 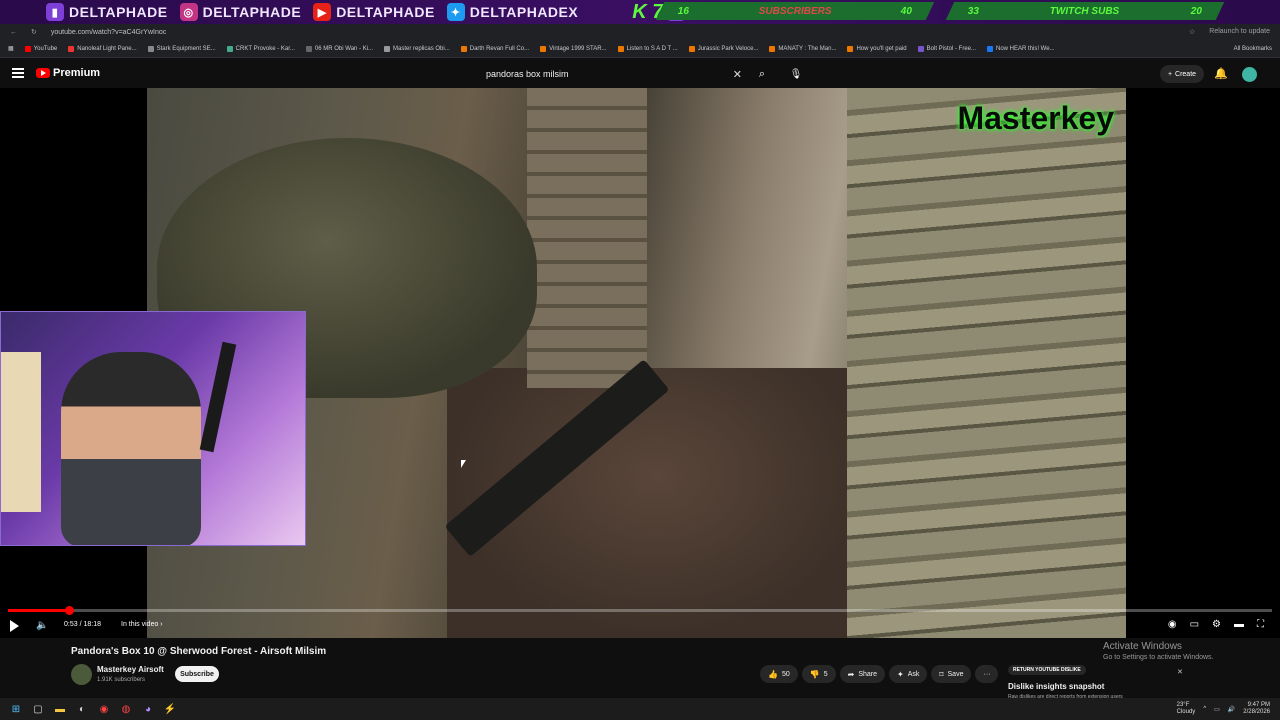 I want to click on fullscreen-icon: ⛶, so click(x=1260, y=624).